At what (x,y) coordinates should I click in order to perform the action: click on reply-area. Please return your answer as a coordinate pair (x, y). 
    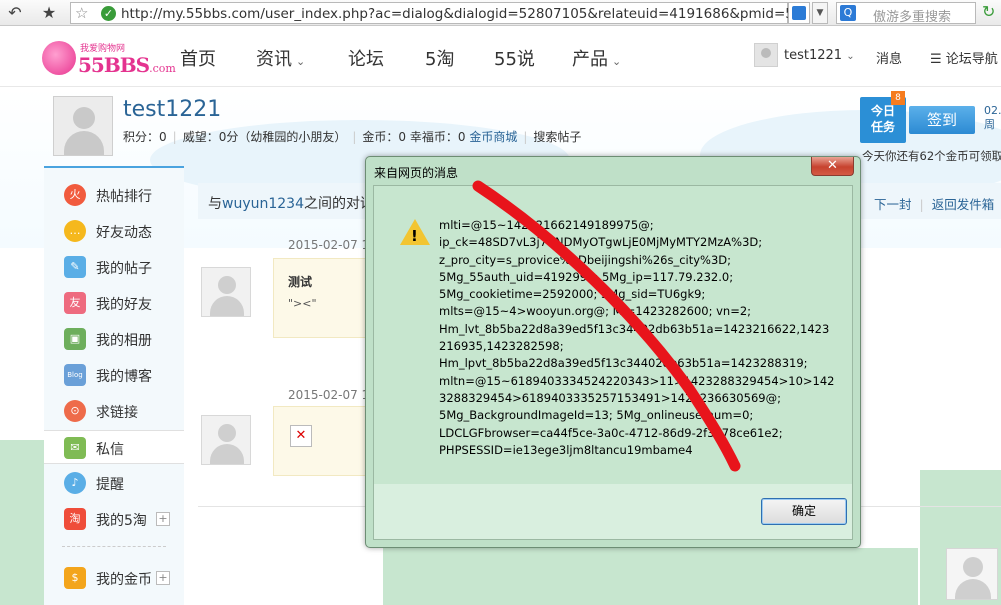
    Looking at the image, I should click on (650, 576).